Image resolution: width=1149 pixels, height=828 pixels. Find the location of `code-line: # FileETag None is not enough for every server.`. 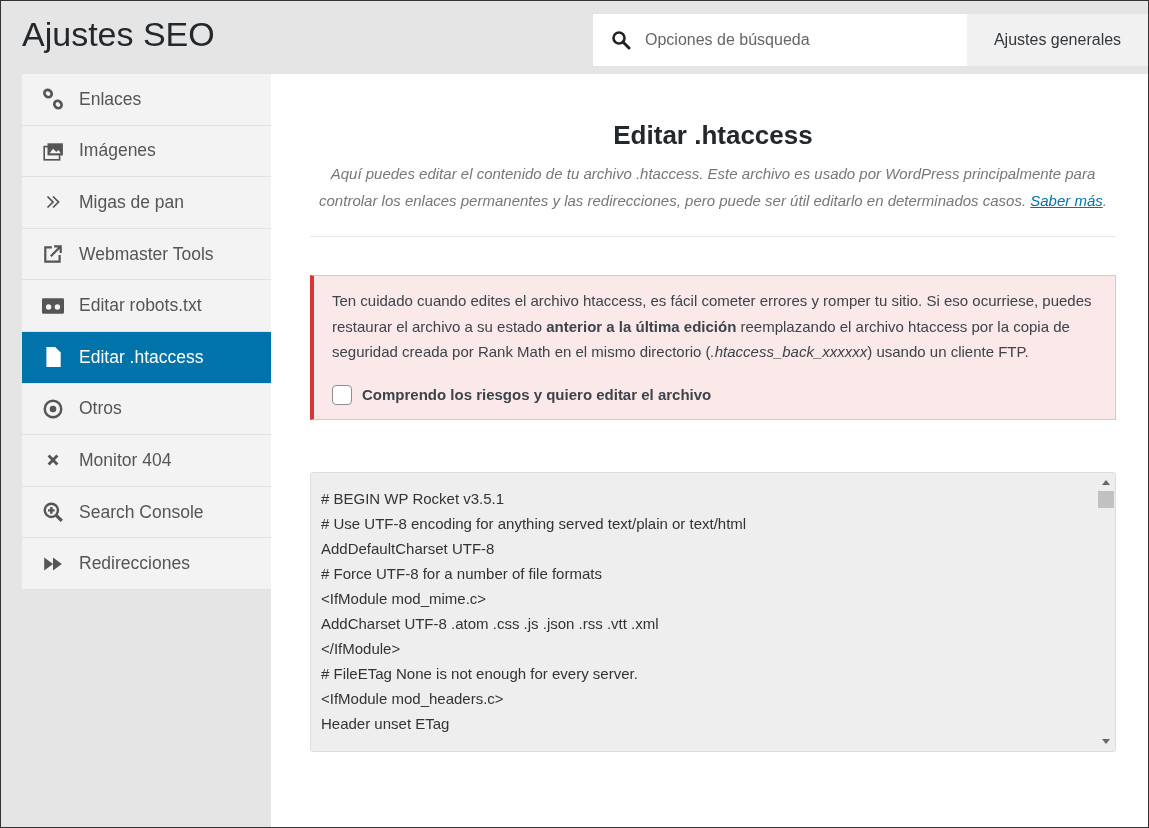

code-line: # FileETag None is not enough for every server. is located at coordinates (480, 673).